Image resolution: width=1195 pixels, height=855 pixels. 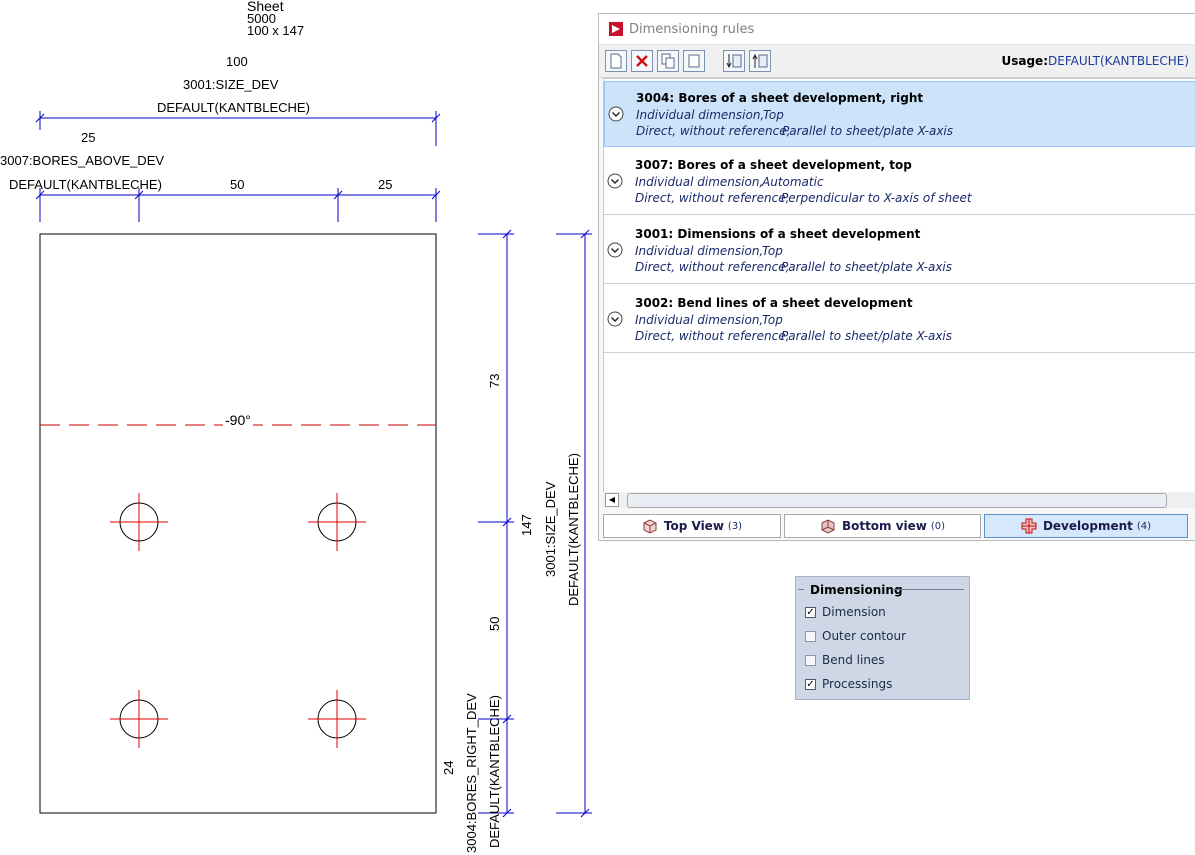 I want to click on delete-rule-button, so click(x=642, y=61).